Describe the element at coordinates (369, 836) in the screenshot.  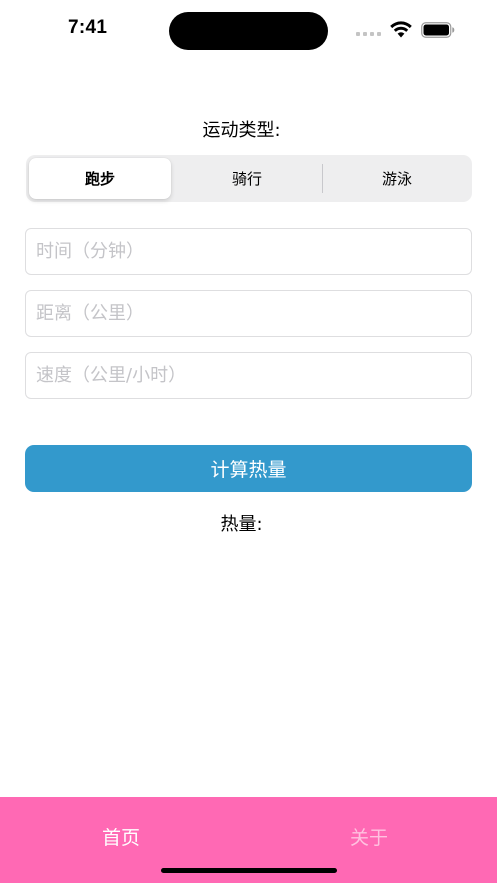
I see `tab-about: 关于` at that location.